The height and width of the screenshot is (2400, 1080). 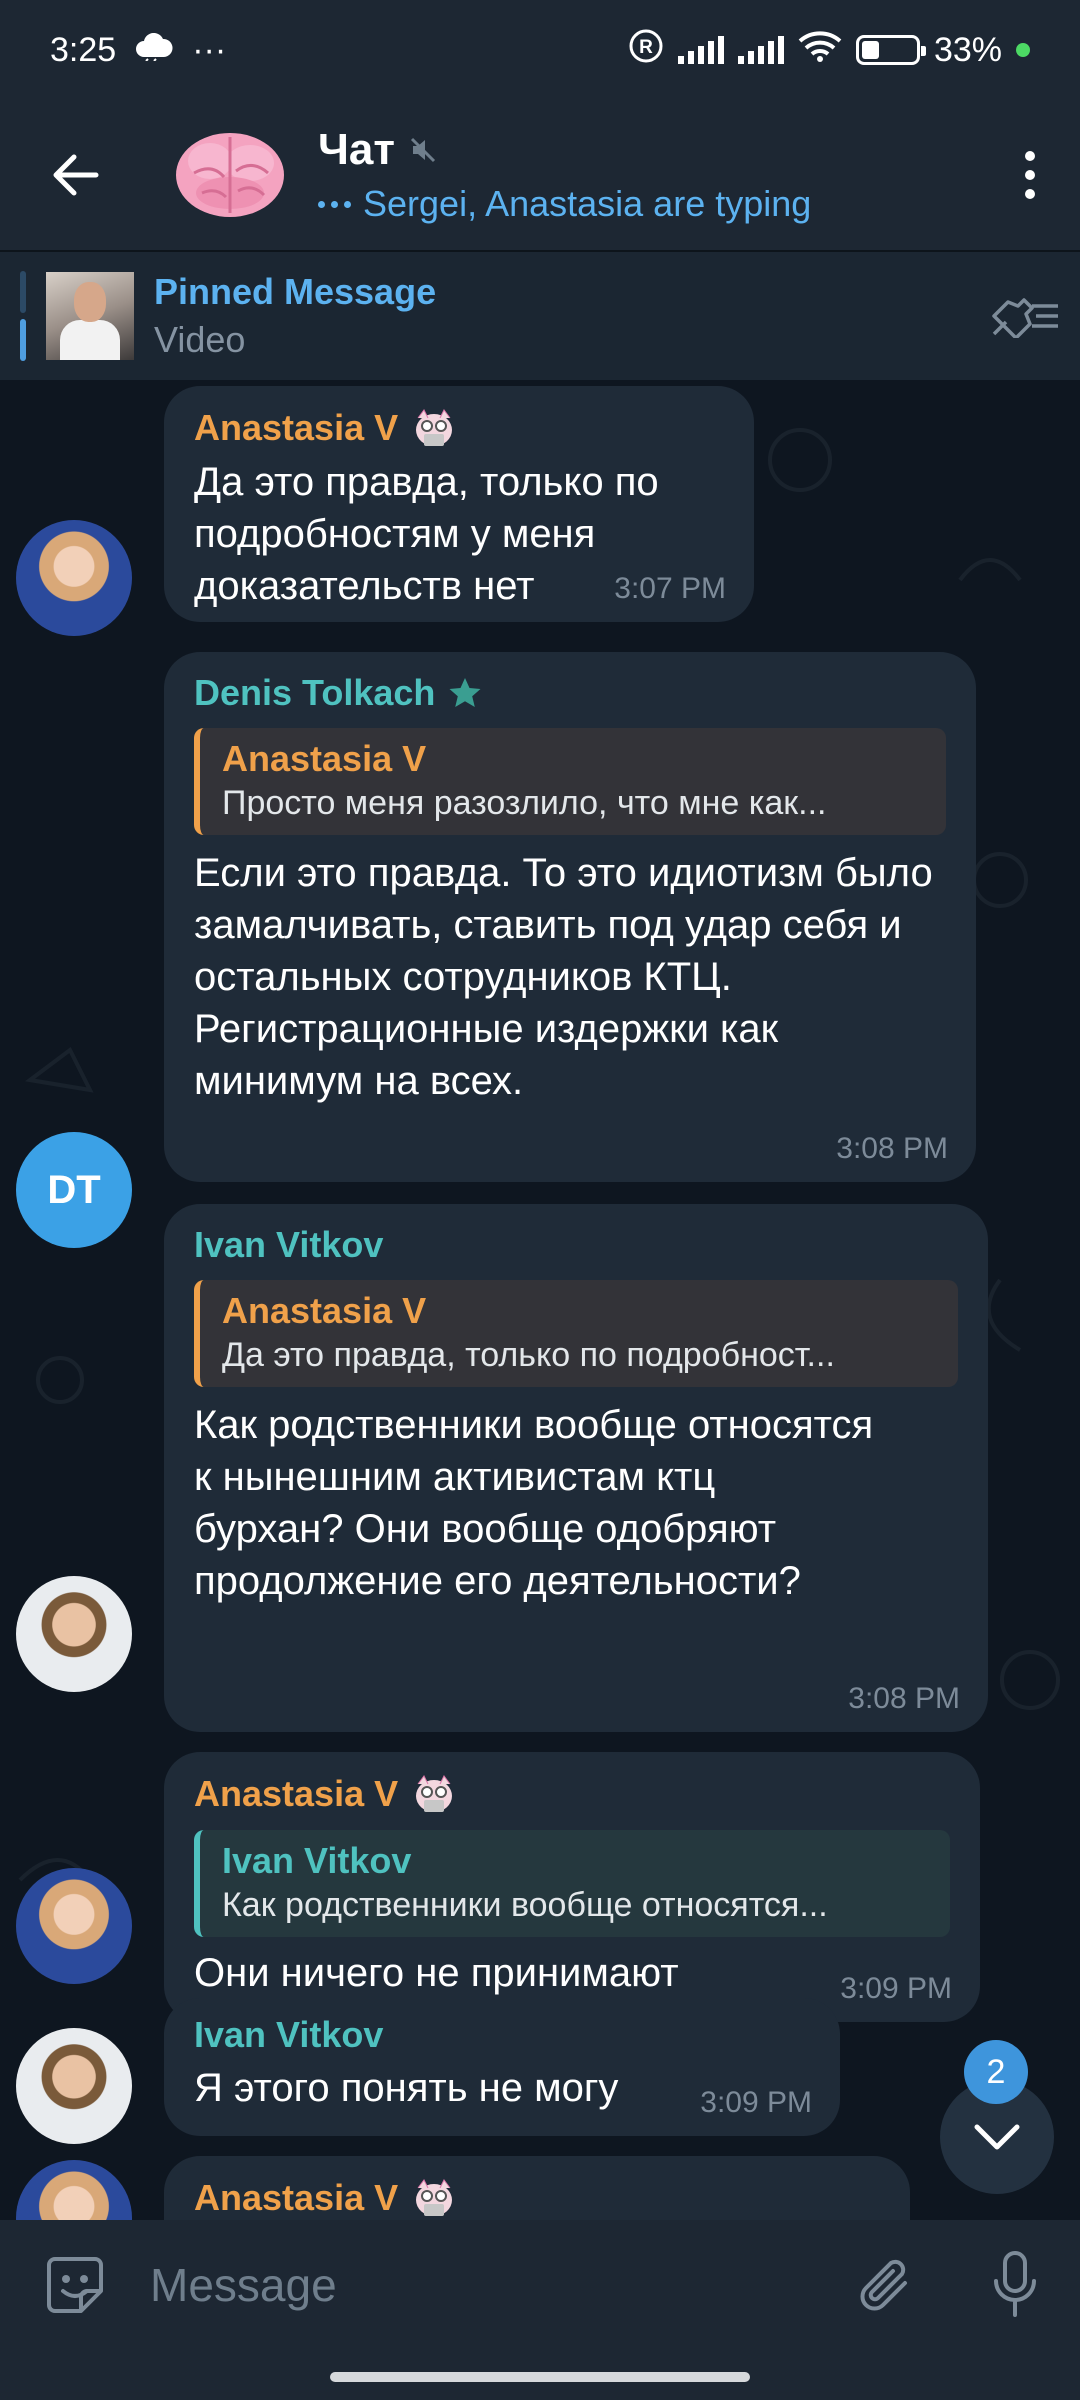 I want to click on vertical-dots-icon, so click(x=1030, y=175).